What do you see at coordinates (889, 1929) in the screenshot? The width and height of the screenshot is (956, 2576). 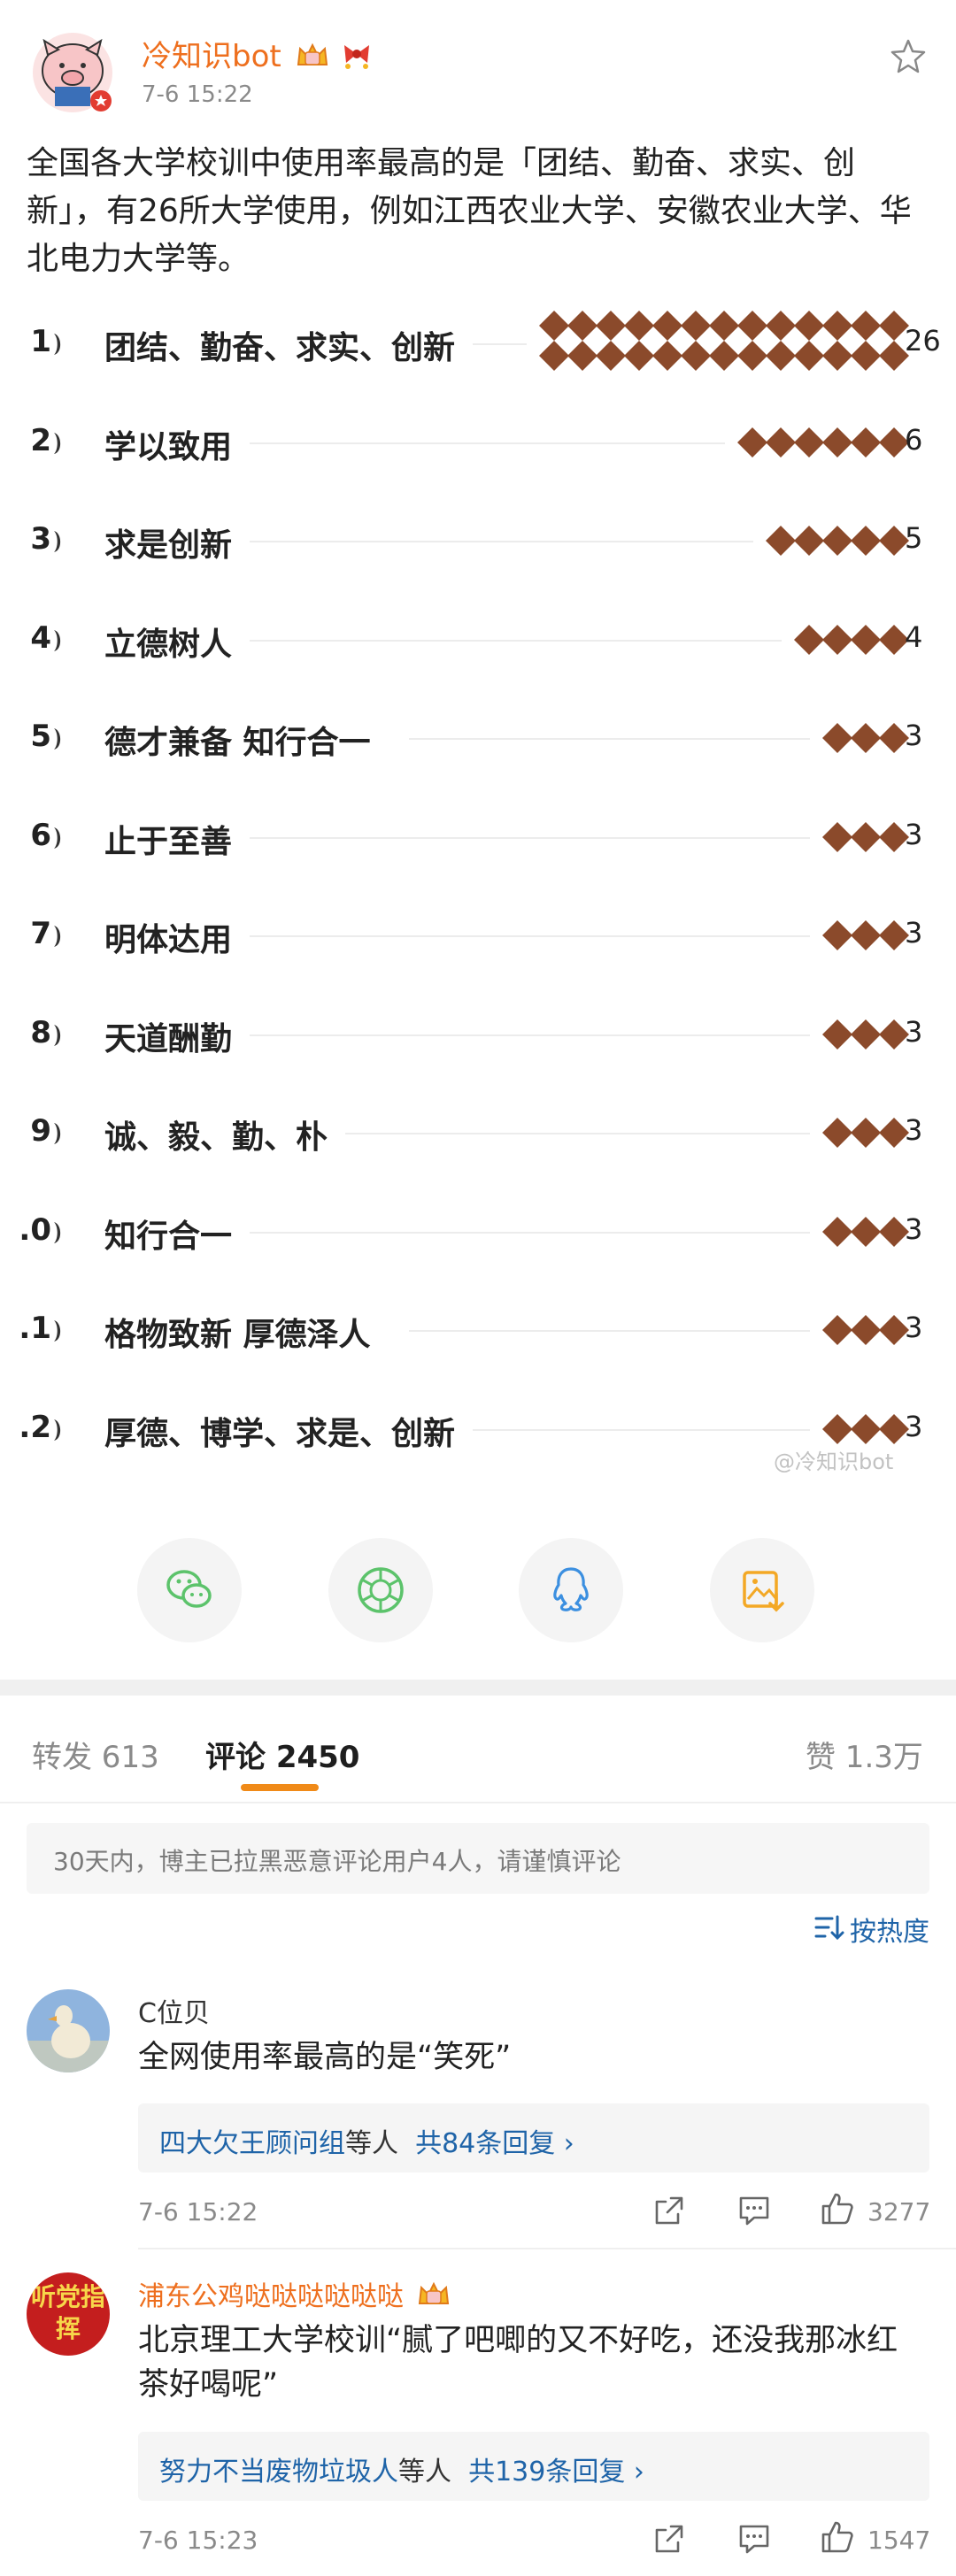 I see `sort-by-hot: 按热度` at bounding box center [889, 1929].